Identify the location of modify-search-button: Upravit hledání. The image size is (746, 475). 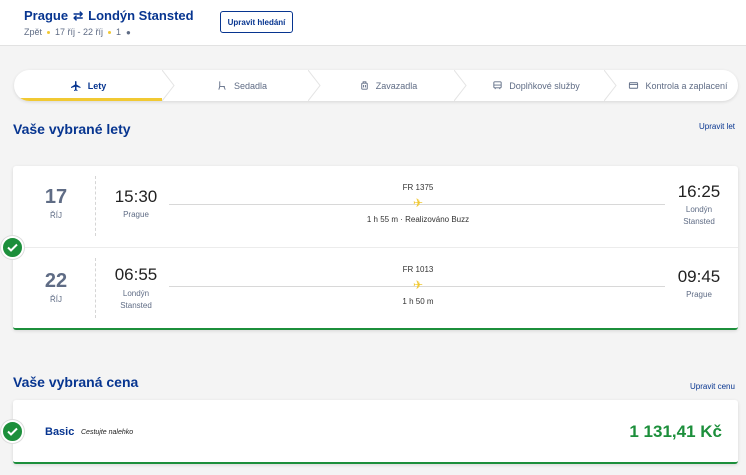
(256, 22).